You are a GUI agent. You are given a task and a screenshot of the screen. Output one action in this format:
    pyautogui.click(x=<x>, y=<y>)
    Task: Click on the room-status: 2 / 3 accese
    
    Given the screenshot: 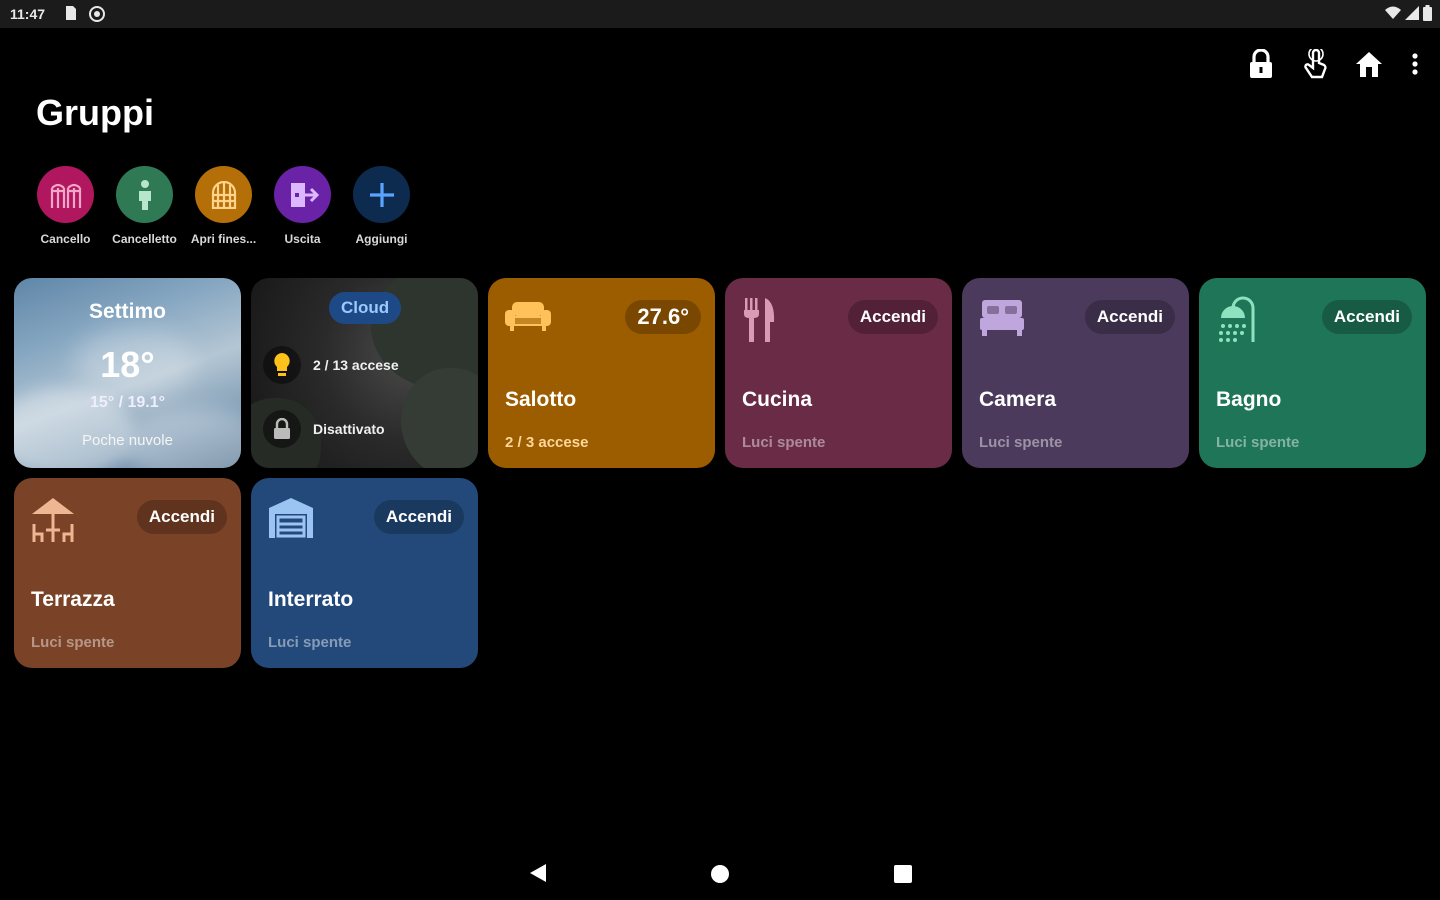 What is the action you would take?
    pyautogui.click(x=547, y=442)
    